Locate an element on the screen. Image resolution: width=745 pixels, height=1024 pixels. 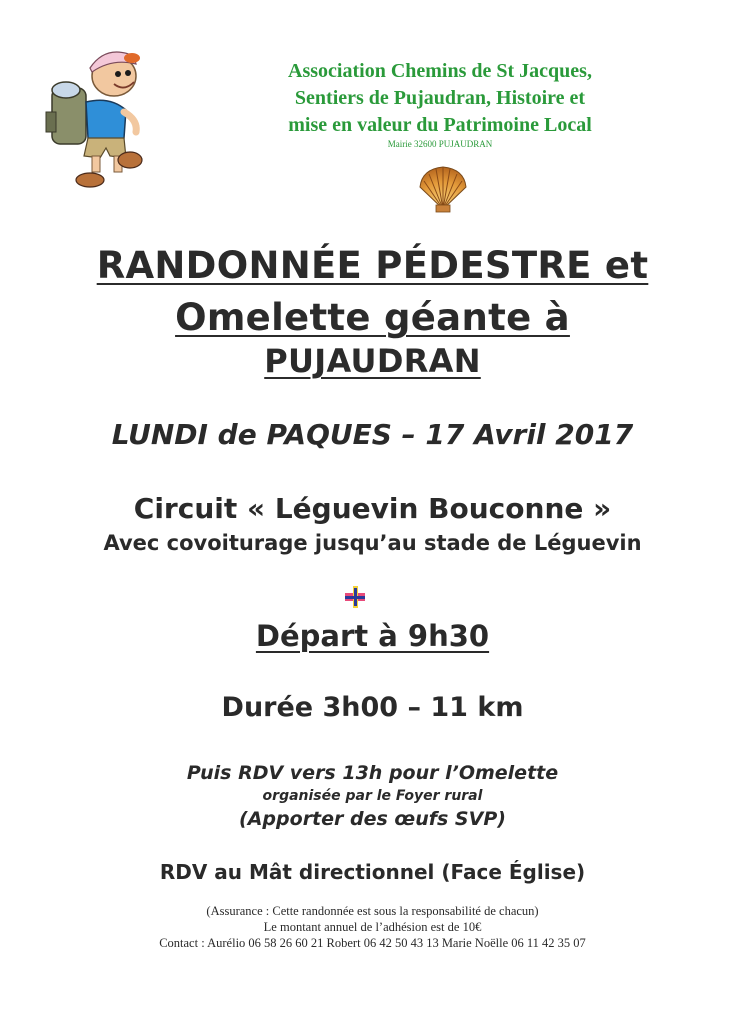
mairie-address: Mairie 32600 PUJAUDRAN is located at coordinates (440, 144).